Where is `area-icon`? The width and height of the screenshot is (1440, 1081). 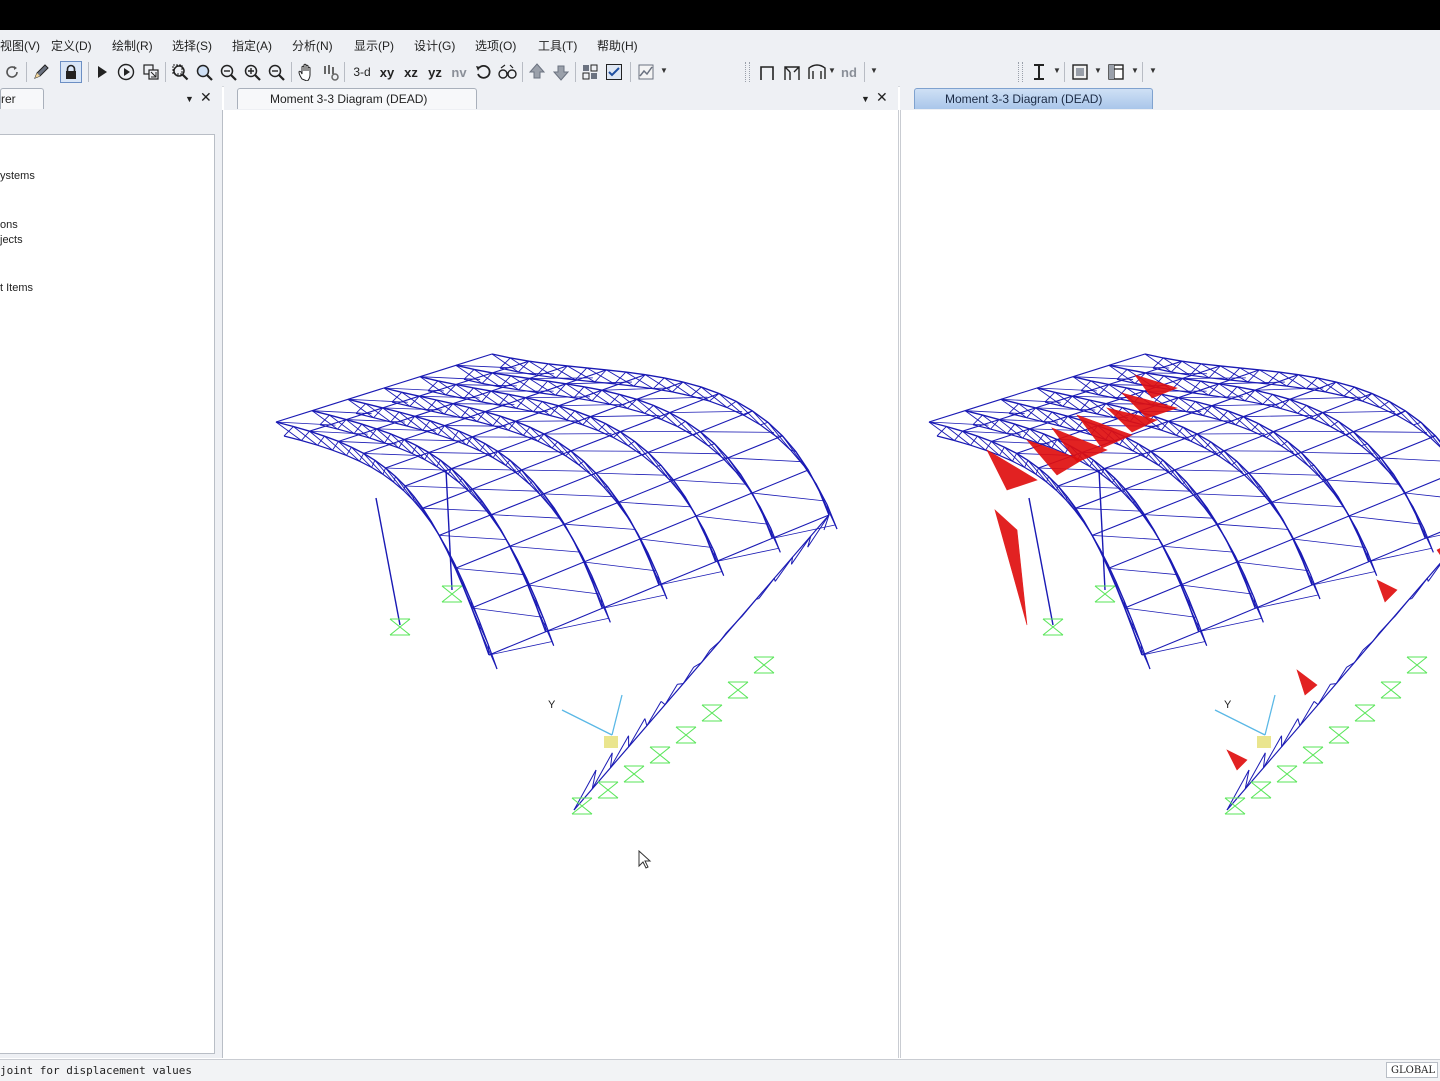
area-icon is located at coordinates (1080, 72).